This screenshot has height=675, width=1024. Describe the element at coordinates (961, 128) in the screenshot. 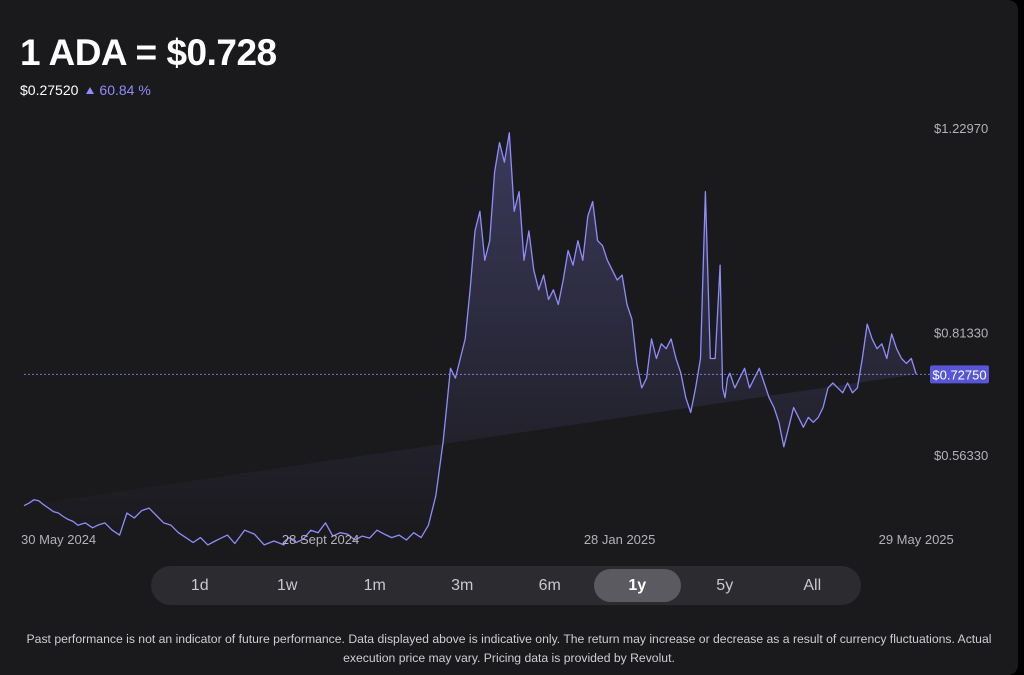

I see `y-tick-label: $1.22970` at that location.